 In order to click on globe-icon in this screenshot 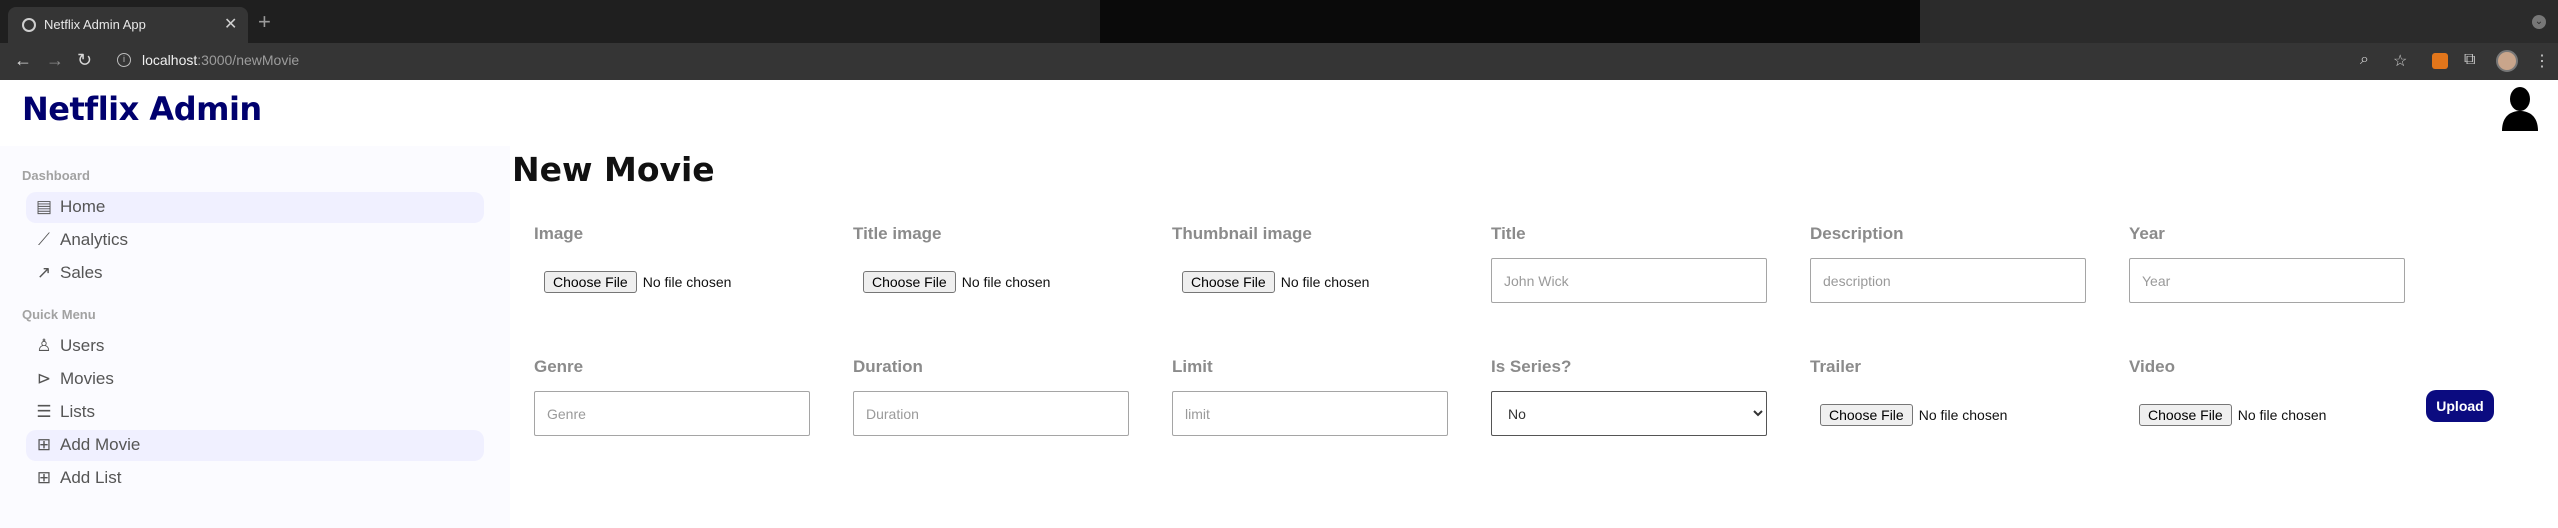, I will do `click(29, 25)`.